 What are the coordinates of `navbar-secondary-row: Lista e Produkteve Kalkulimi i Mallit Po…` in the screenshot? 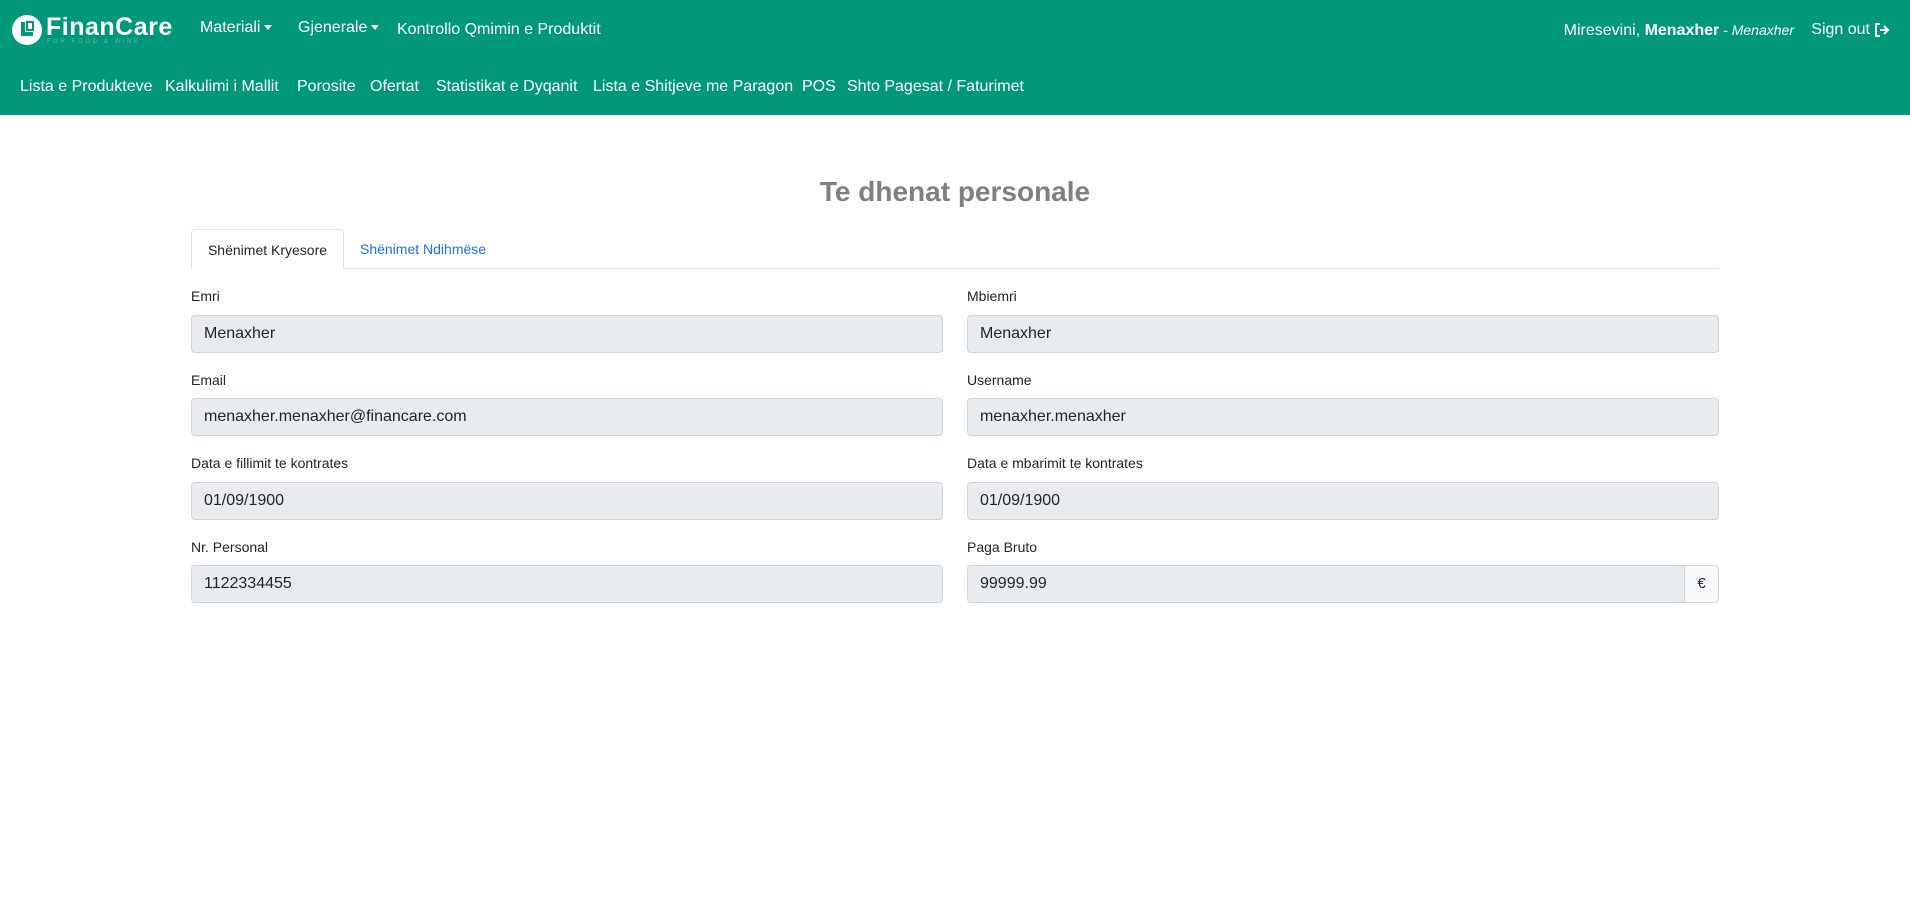 It's located at (955, 86).